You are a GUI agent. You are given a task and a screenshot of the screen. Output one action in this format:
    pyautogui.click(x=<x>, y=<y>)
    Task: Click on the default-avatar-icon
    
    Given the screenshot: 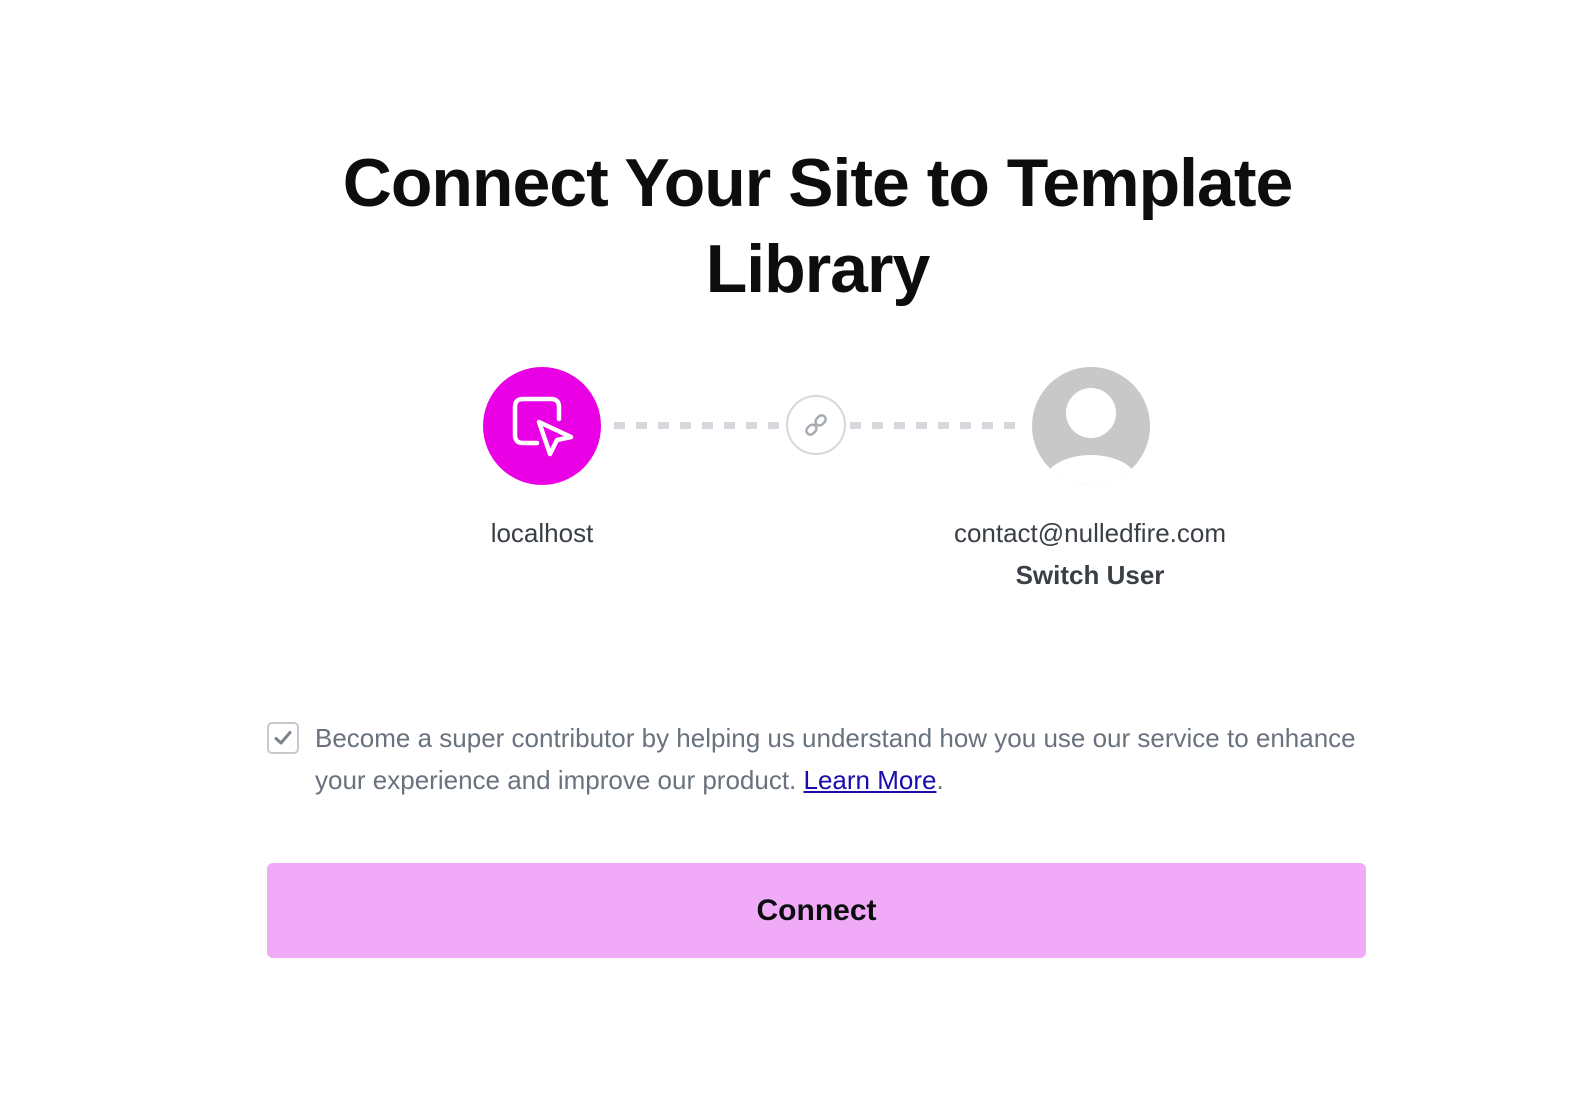 What is the action you would take?
    pyautogui.click(x=1091, y=436)
    